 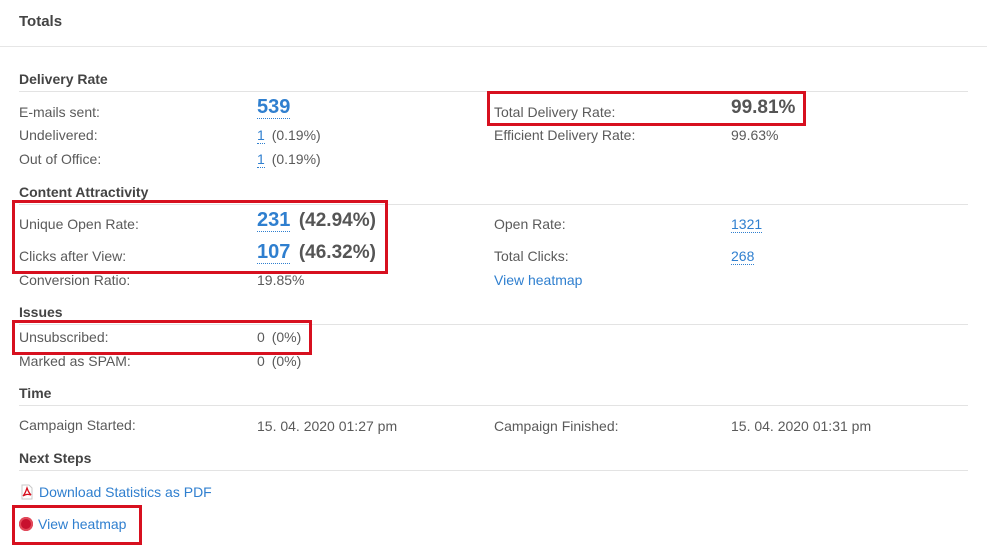 I want to click on undelivered-count: 1, so click(x=261, y=135).